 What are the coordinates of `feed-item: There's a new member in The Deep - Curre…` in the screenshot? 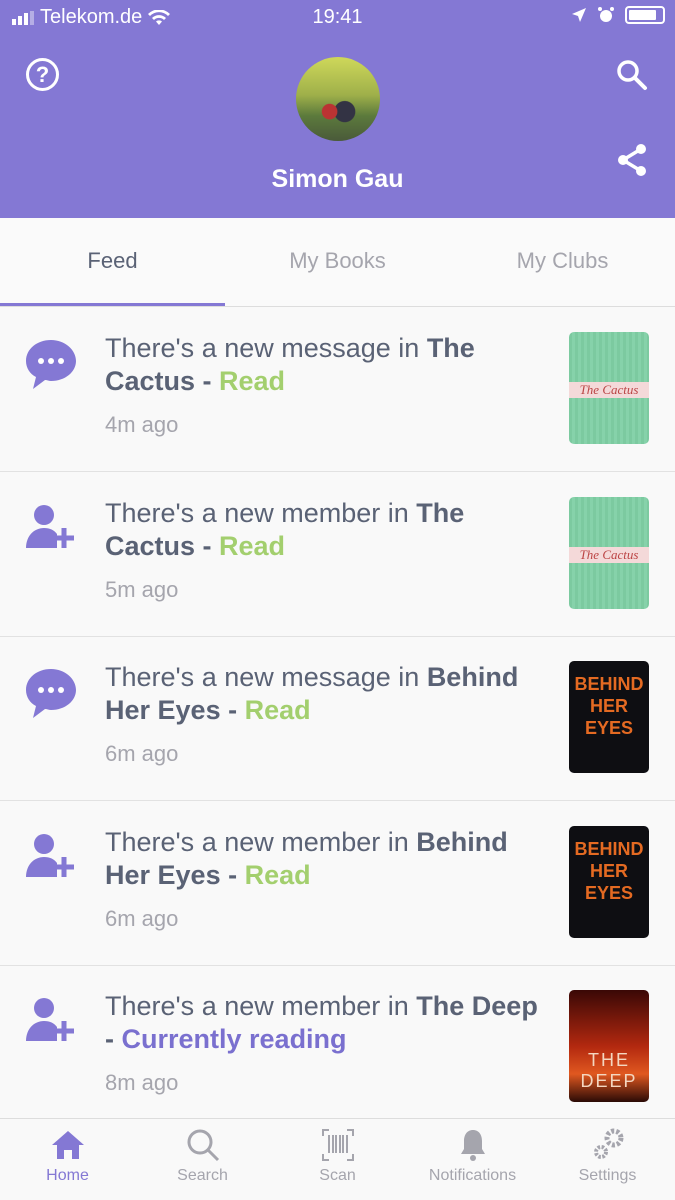 It's located at (337, 1047).